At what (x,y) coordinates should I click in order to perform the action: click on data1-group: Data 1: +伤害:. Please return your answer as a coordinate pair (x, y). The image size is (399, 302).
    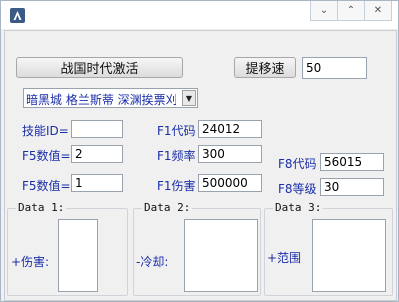
    Looking at the image, I should click on (67, 248).